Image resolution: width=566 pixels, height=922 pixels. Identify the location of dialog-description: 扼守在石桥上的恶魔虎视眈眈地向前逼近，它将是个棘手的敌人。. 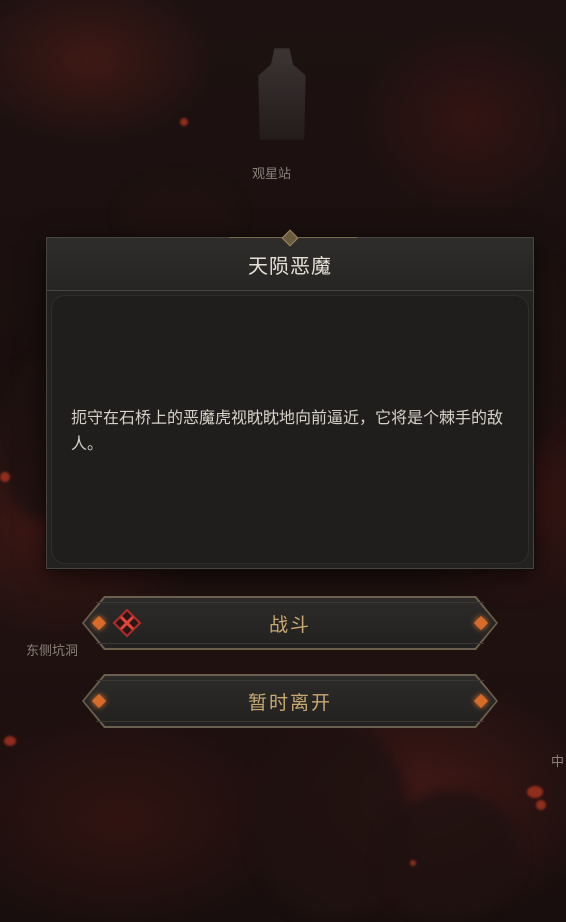
(287, 430).